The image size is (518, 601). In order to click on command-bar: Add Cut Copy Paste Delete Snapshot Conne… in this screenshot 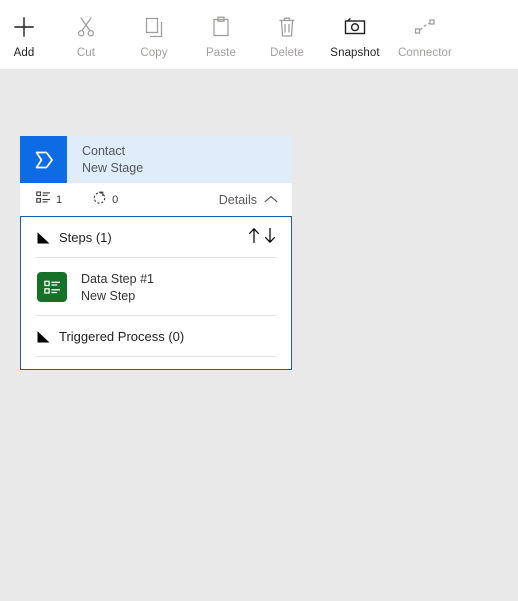, I will do `click(259, 34)`.